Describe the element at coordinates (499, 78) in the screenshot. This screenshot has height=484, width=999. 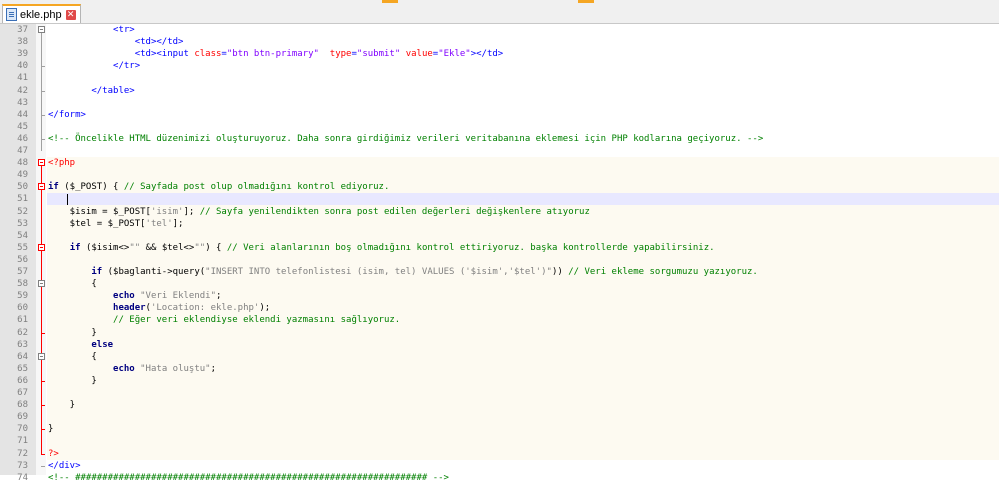
I see `code-line: 41` at that location.